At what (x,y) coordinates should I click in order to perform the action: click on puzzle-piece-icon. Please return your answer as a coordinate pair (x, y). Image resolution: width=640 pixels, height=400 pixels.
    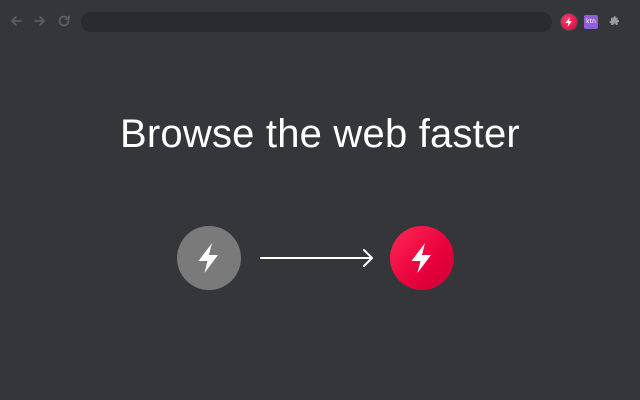
    Looking at the image, I should click on (613, 22).